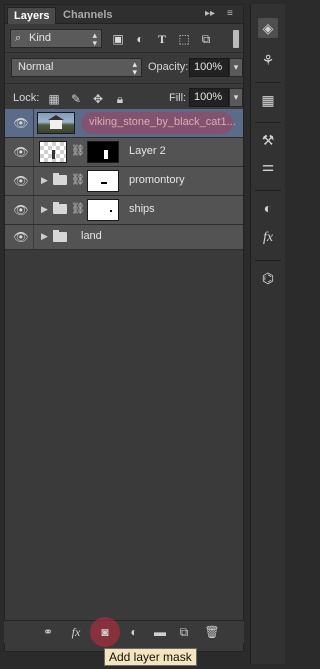 The height and width of the screenshot is (669, 320). I want to click on panel-dock: ◈ ⚘ ▦ ⚒ ⚌ ◐ fx ⌬, so click(267, 334).